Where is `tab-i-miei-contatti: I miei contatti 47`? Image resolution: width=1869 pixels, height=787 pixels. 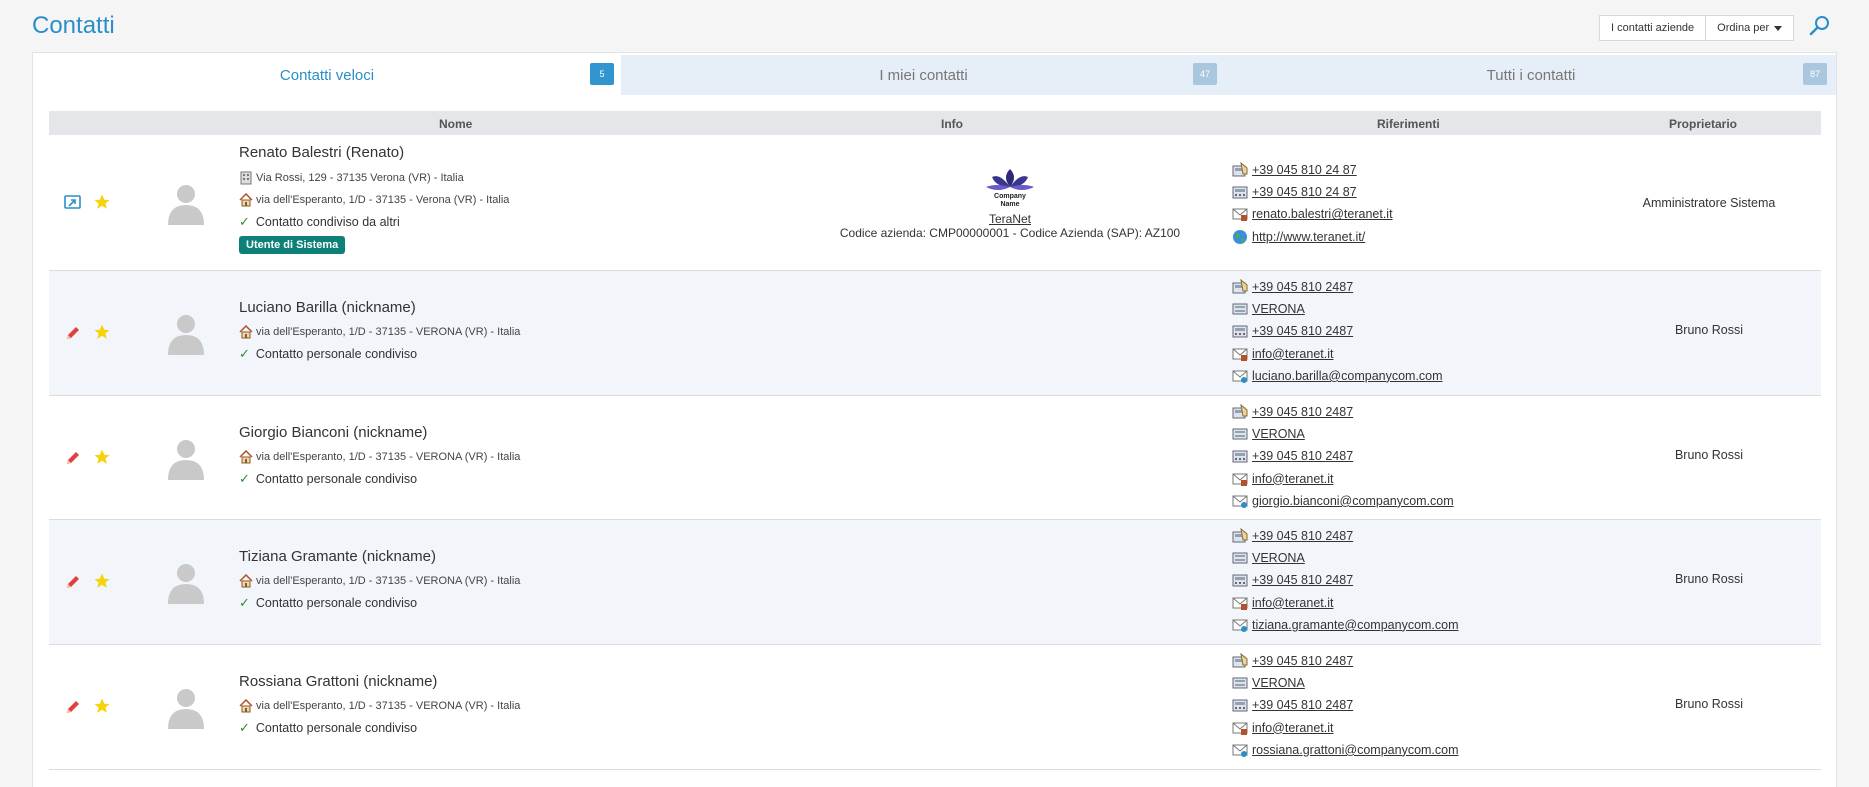
tab-i-miei-contatti: I miei contatti 47 is located at coordinates (923, 75).